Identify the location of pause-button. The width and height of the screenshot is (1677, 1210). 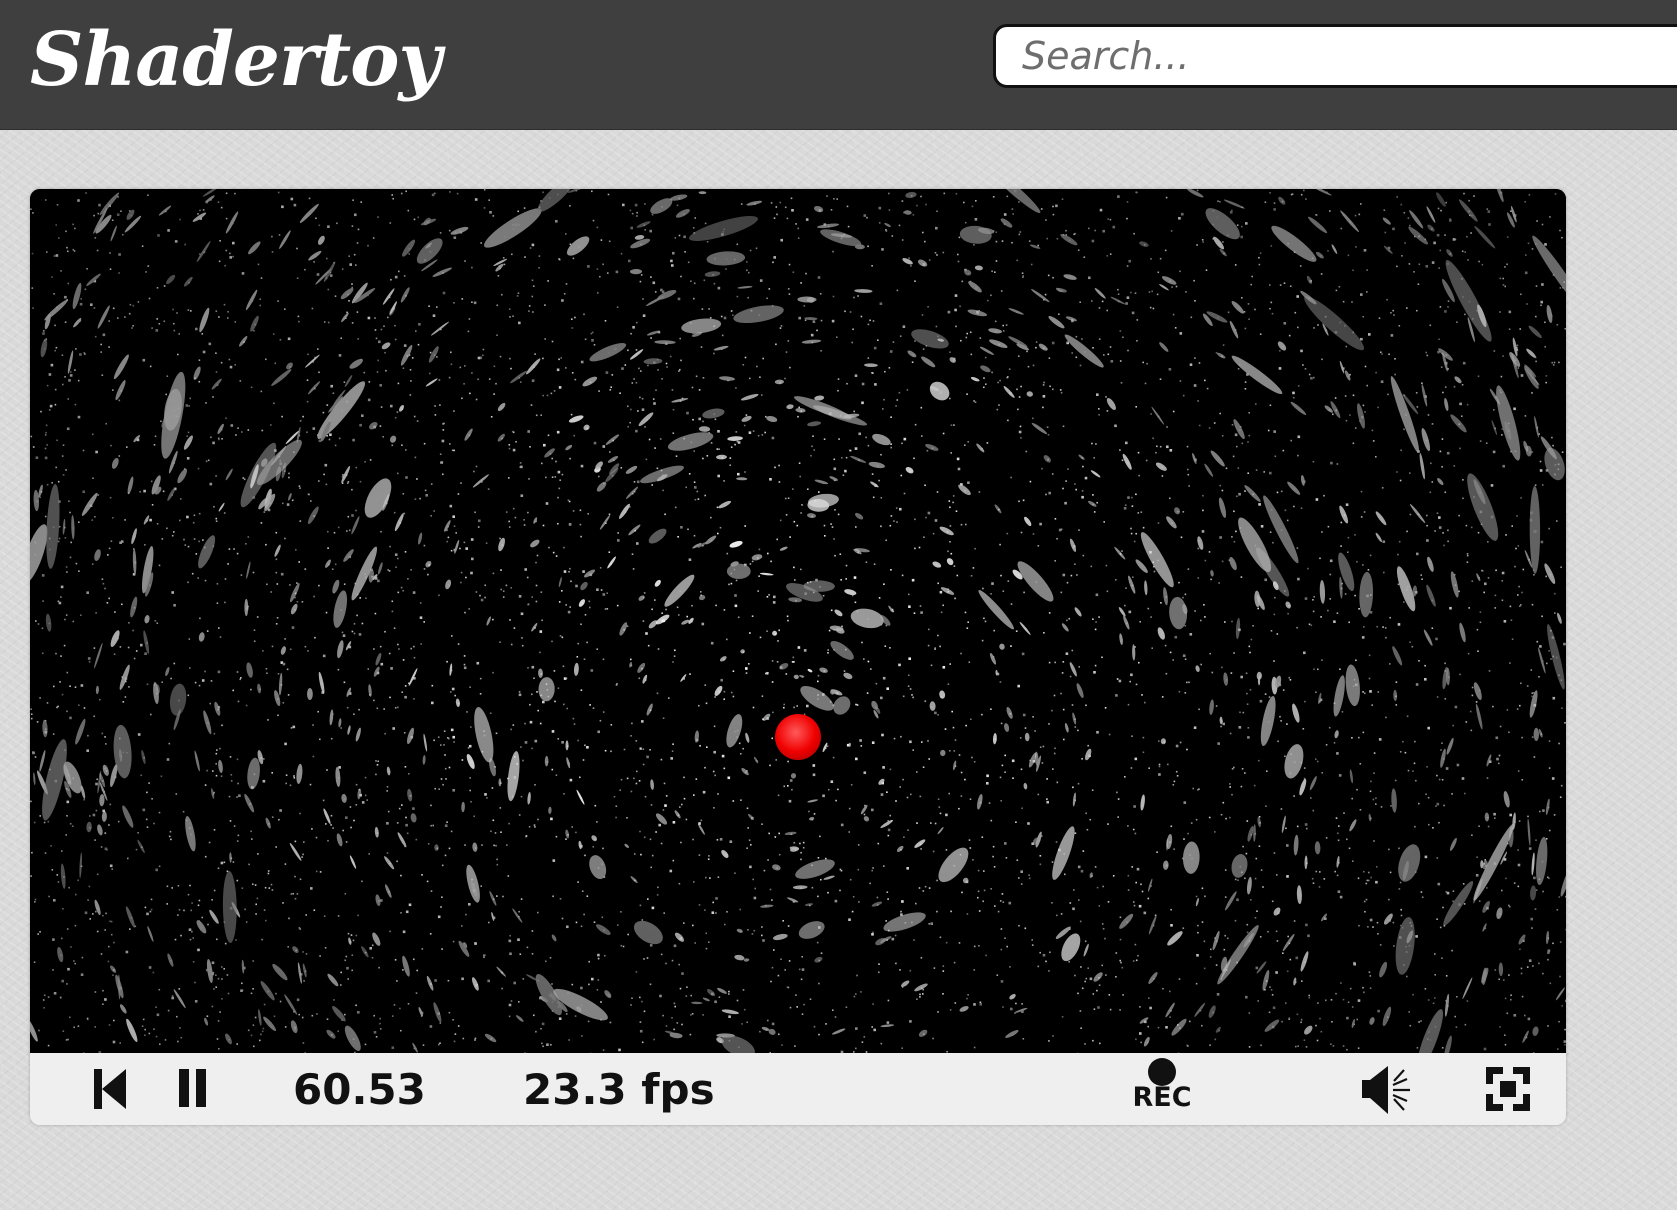
(193, 1089).